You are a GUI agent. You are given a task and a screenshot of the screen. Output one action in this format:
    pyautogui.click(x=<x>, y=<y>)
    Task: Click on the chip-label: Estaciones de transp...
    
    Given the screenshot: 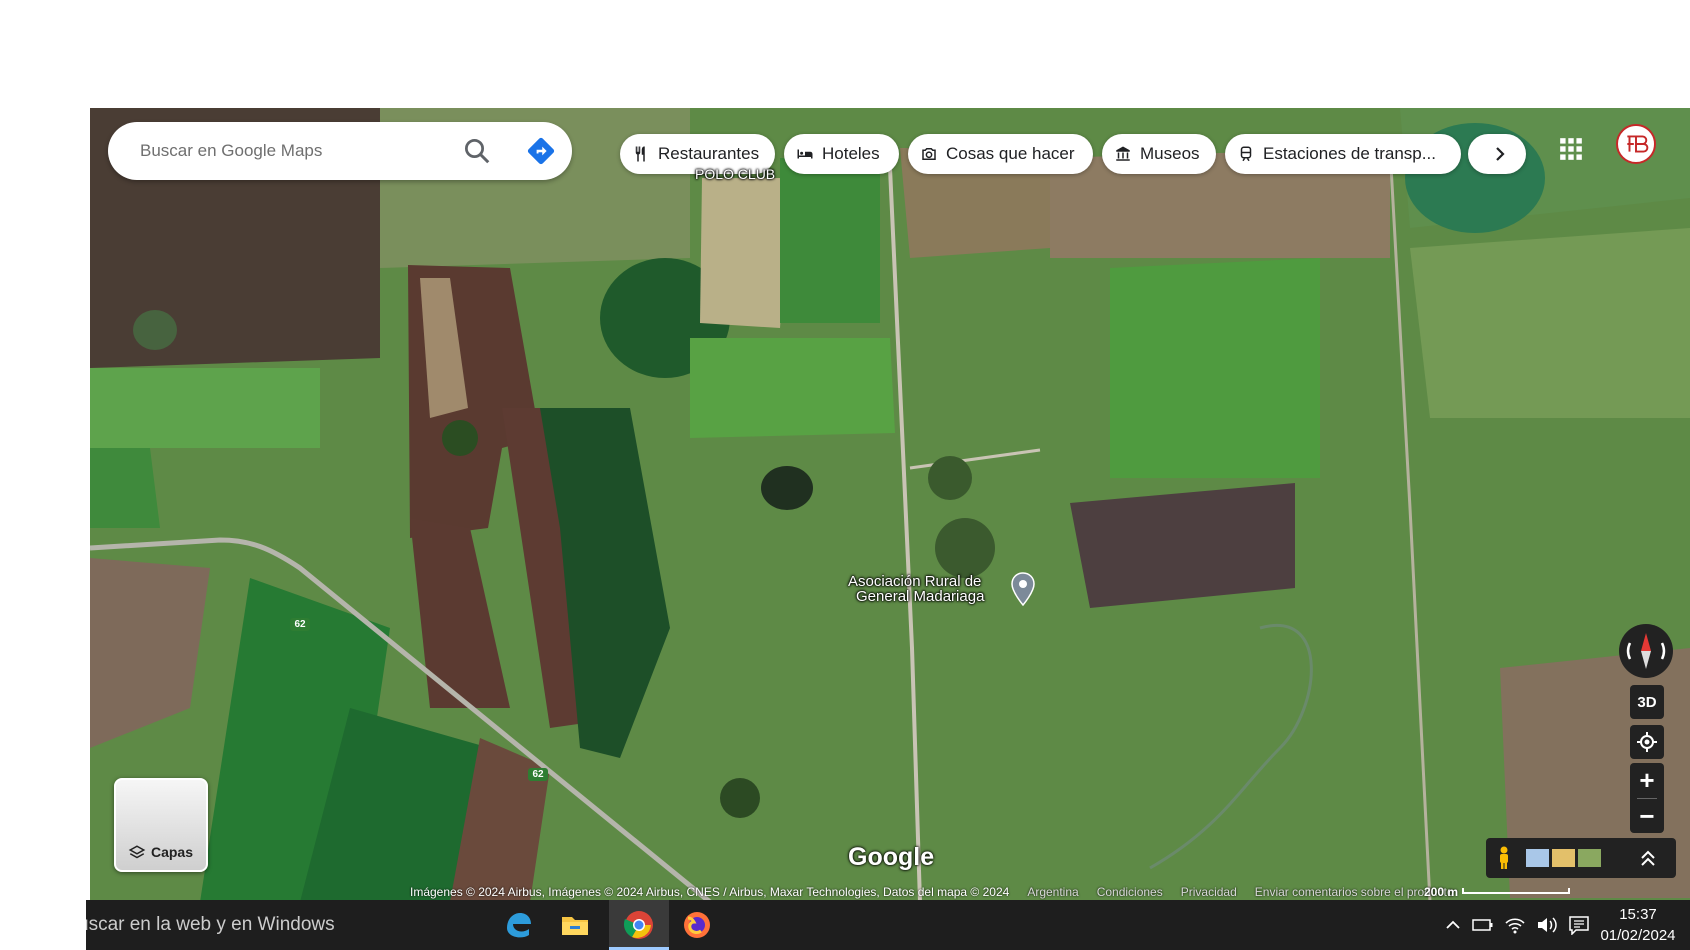 What is the action you would take?
    pyautogui.click(x=1349, y=153)
    